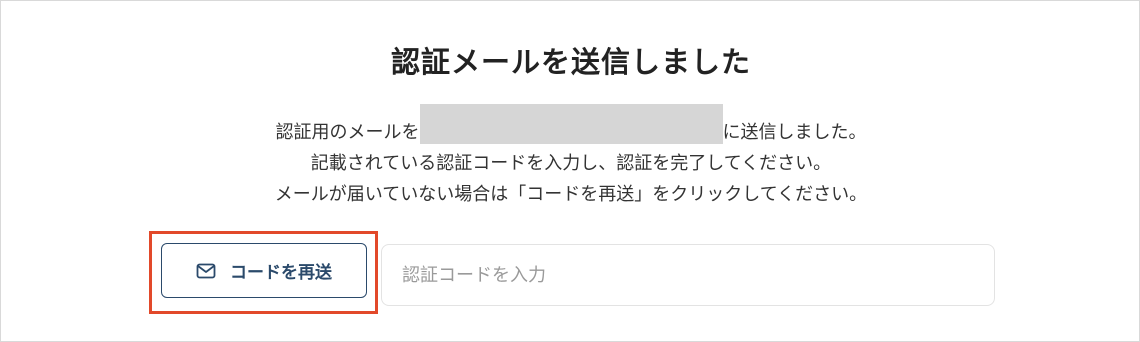 This screenshot has width=1140, height=342. What do you see at coordinates (571, 163) in the screenshot?
I see `instruction-line-2: 記載されている認証コードを入力し、認証を完了してください。` at bounding box center [571, 163].